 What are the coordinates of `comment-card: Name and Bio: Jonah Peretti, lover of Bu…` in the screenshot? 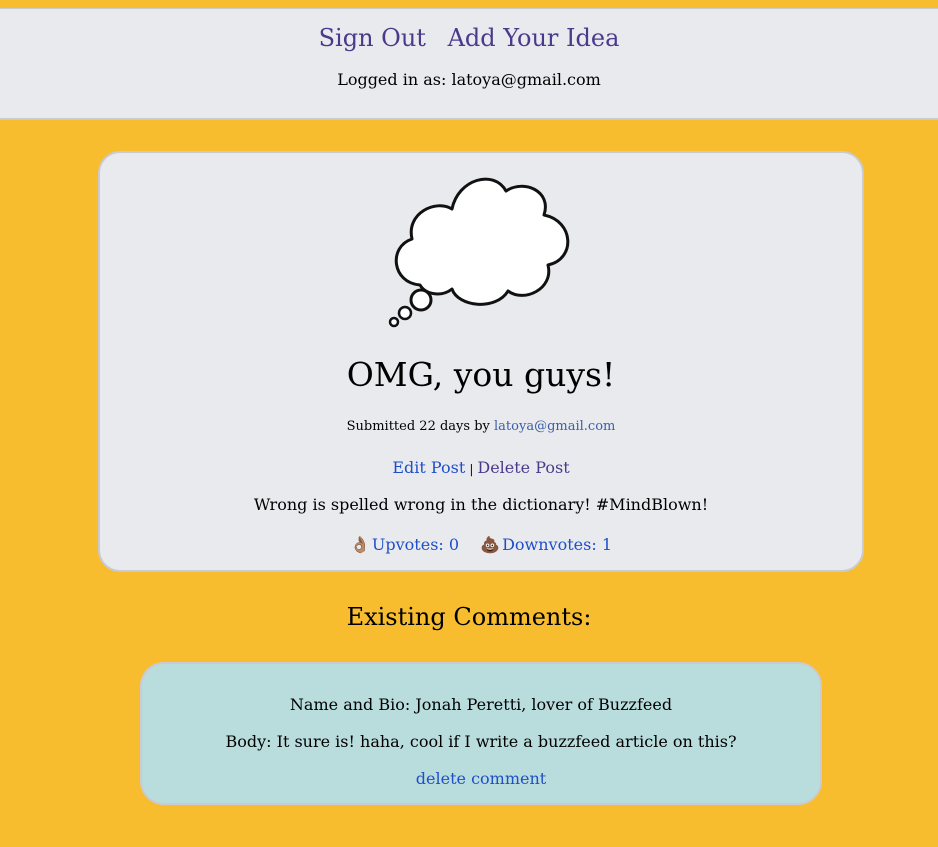 It's located at (481, 733).